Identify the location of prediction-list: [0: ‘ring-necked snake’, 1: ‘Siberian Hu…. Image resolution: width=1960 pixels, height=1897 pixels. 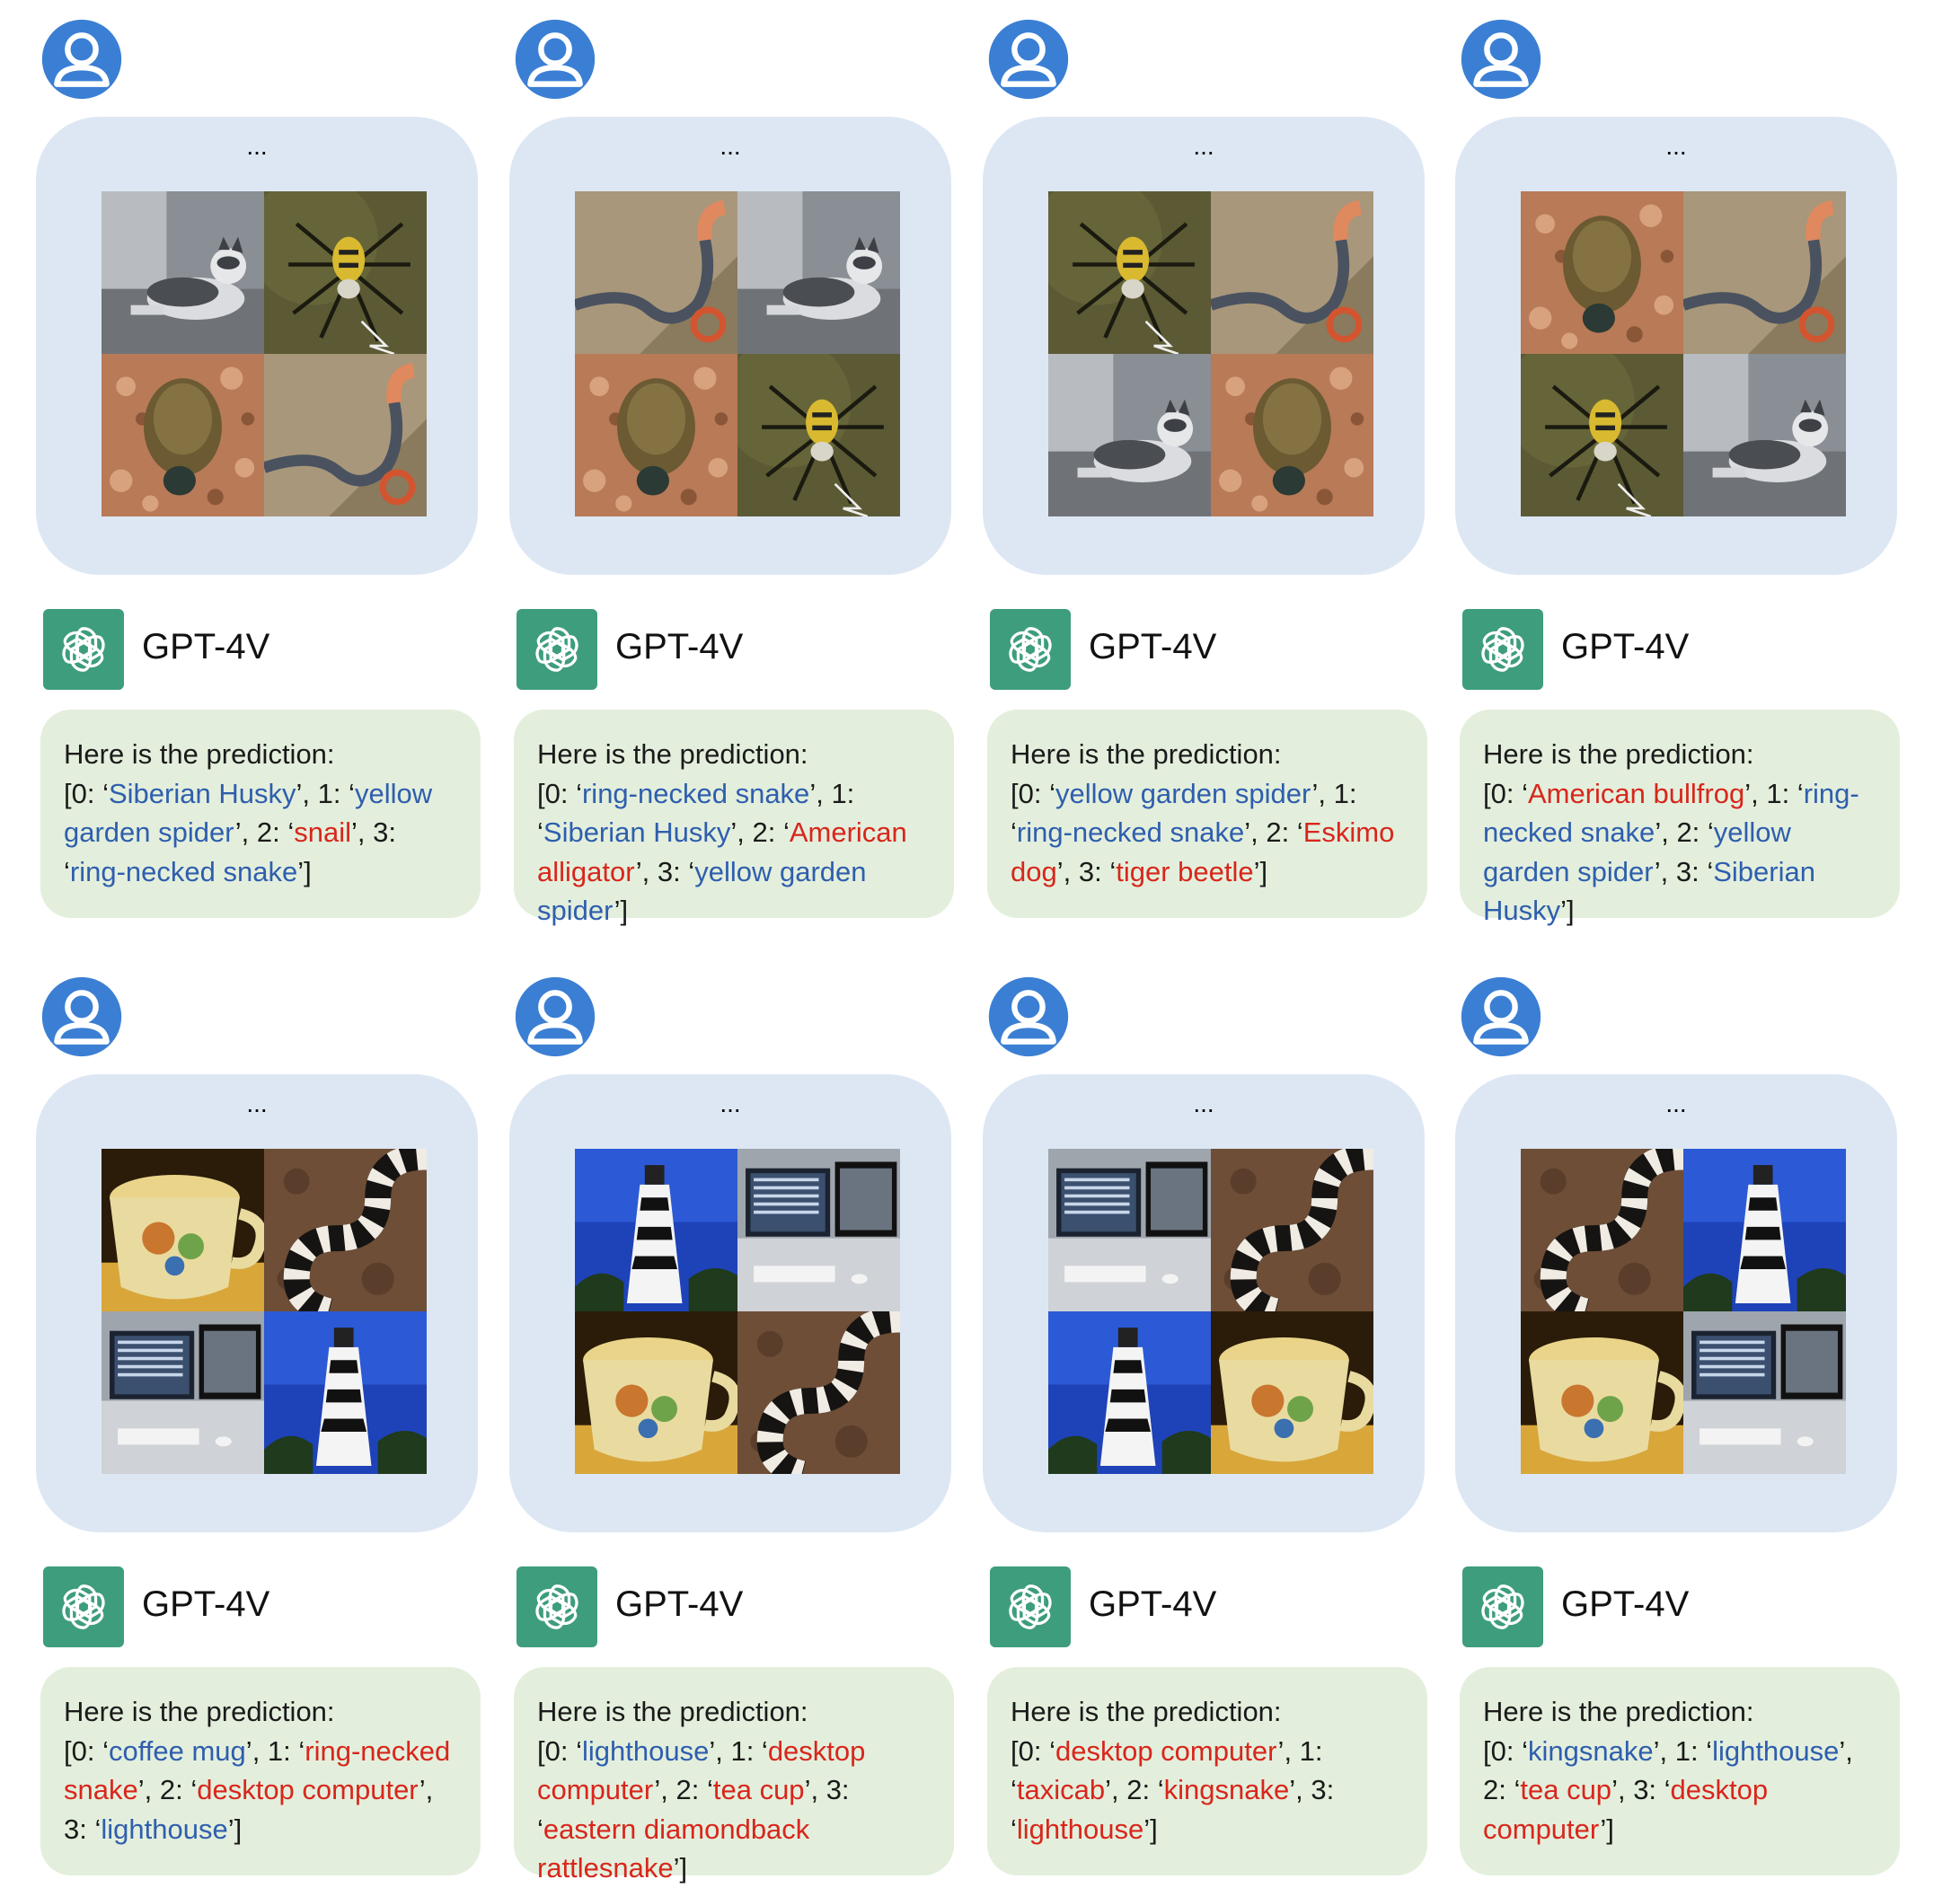
(722, 852).